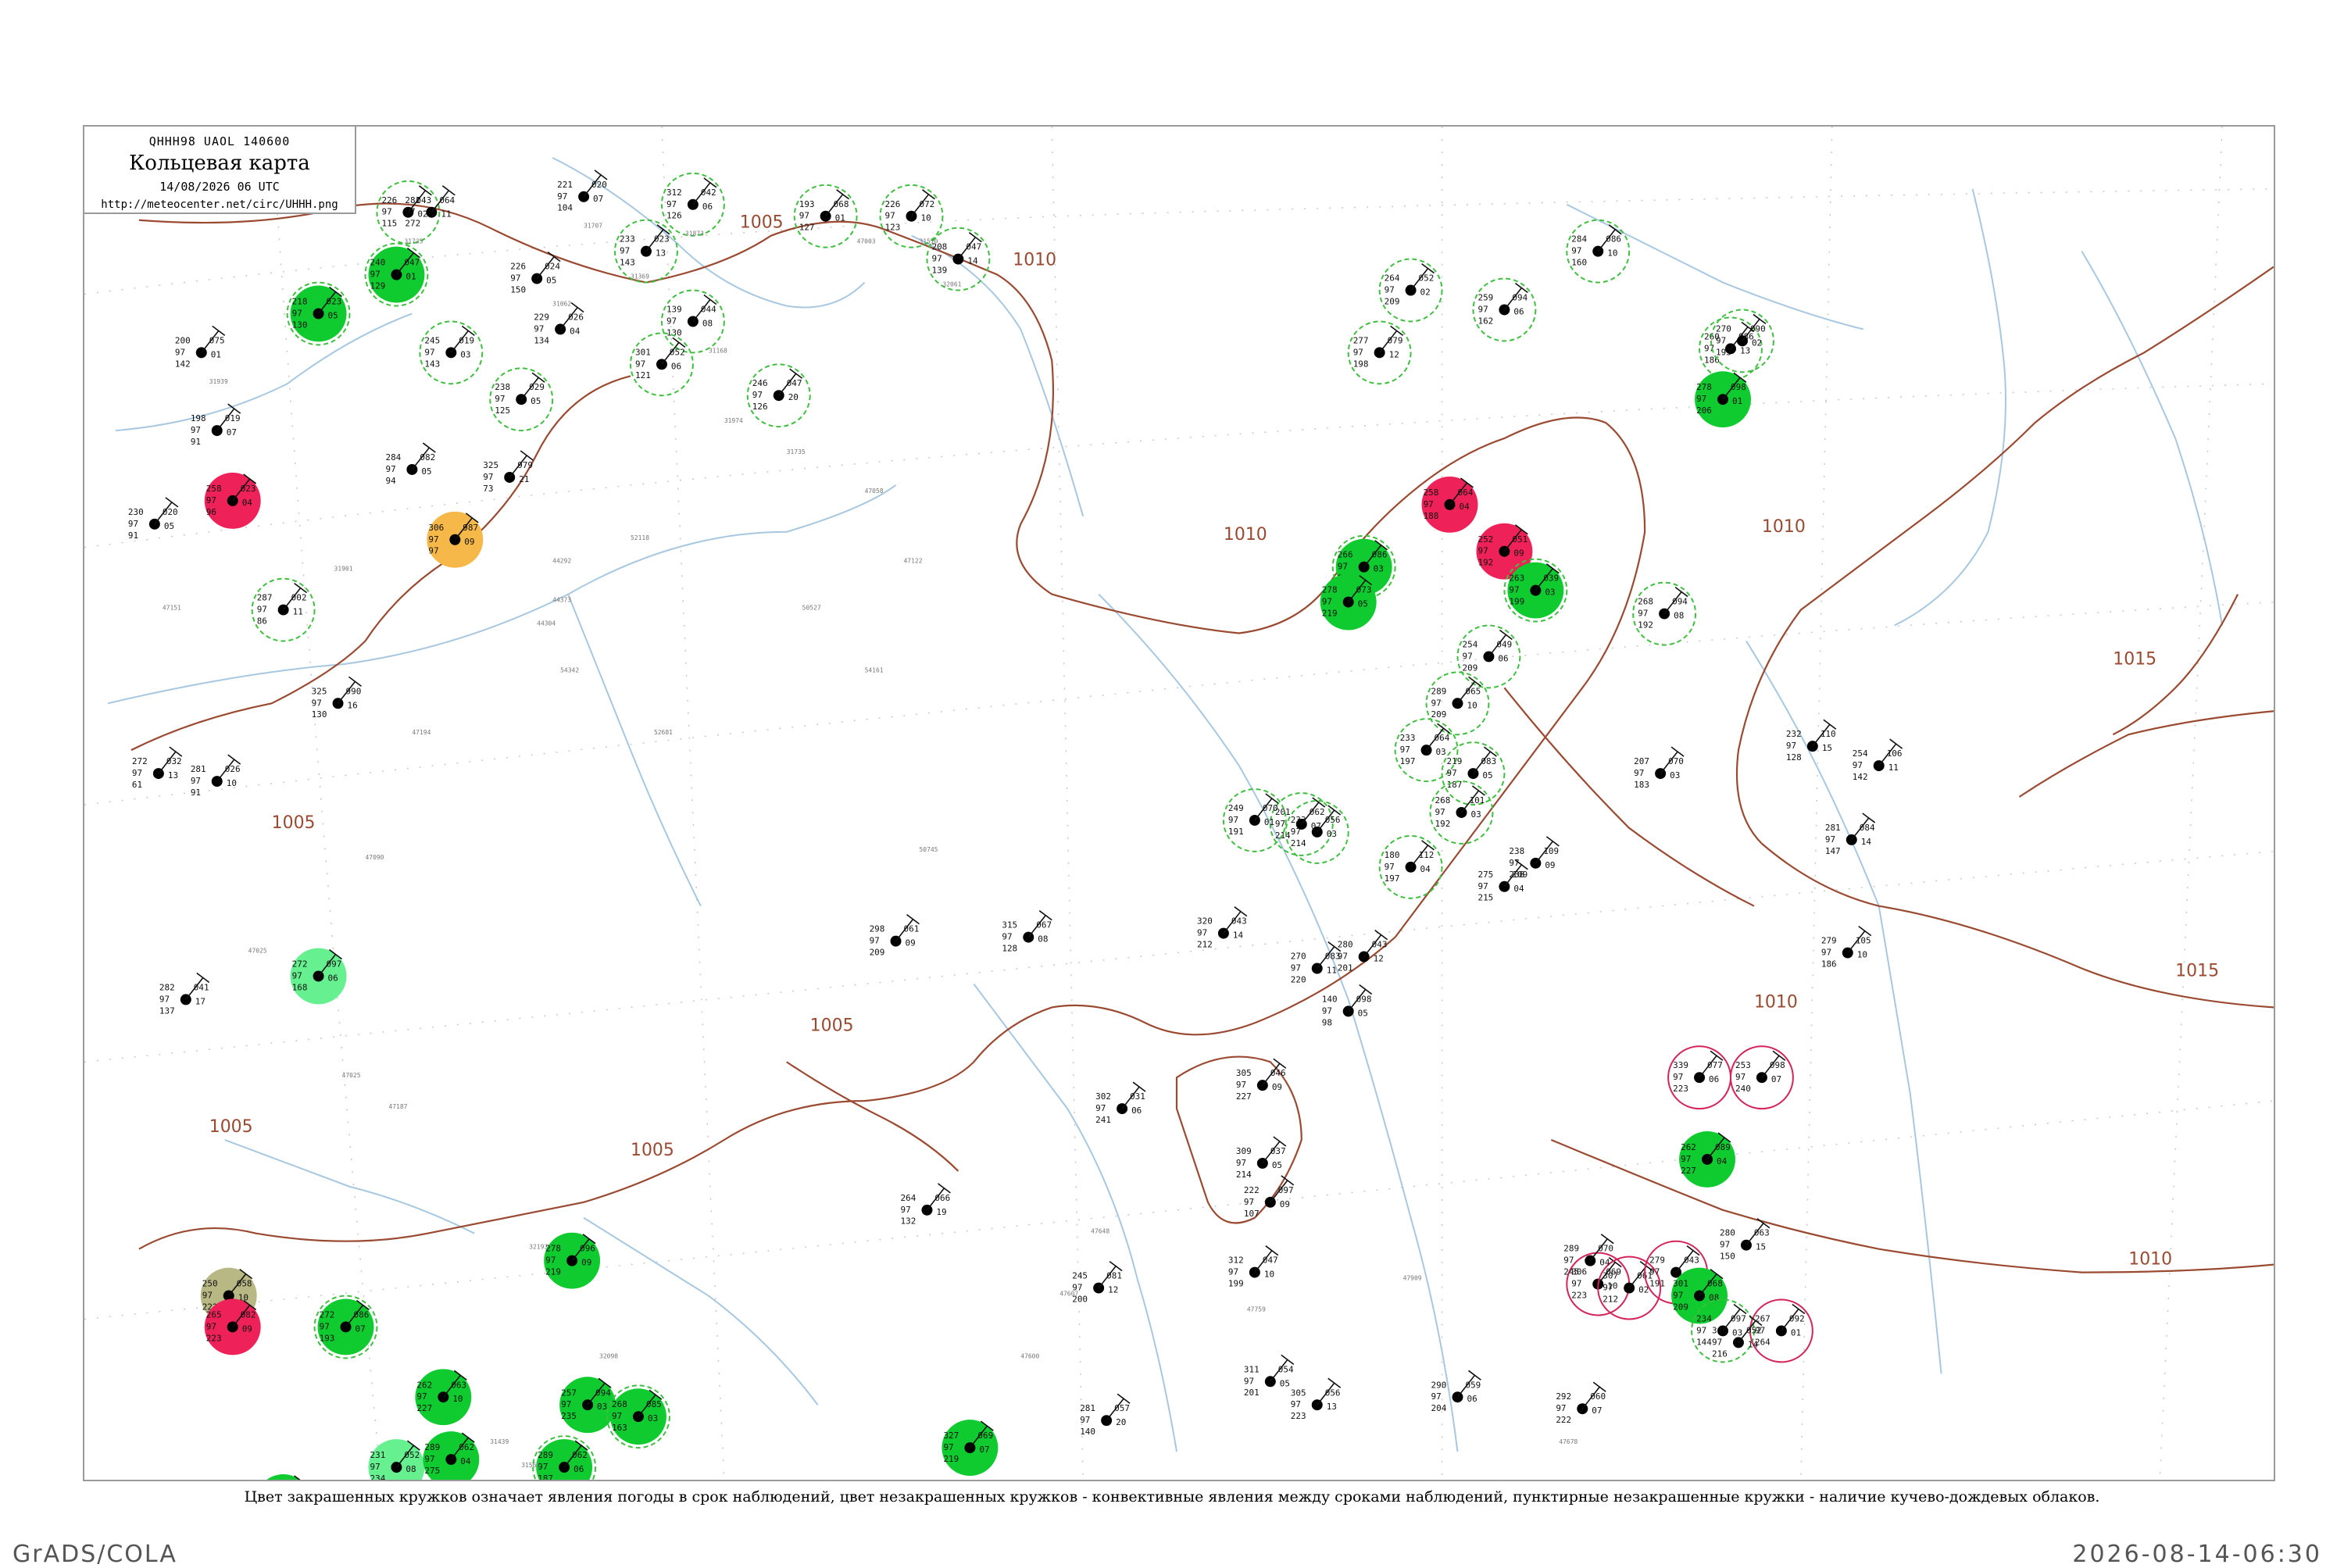  Describe the element at coordinates (451, 1455) in the screenshot. I see `station-model: 289 062 275 04 97` at that location.